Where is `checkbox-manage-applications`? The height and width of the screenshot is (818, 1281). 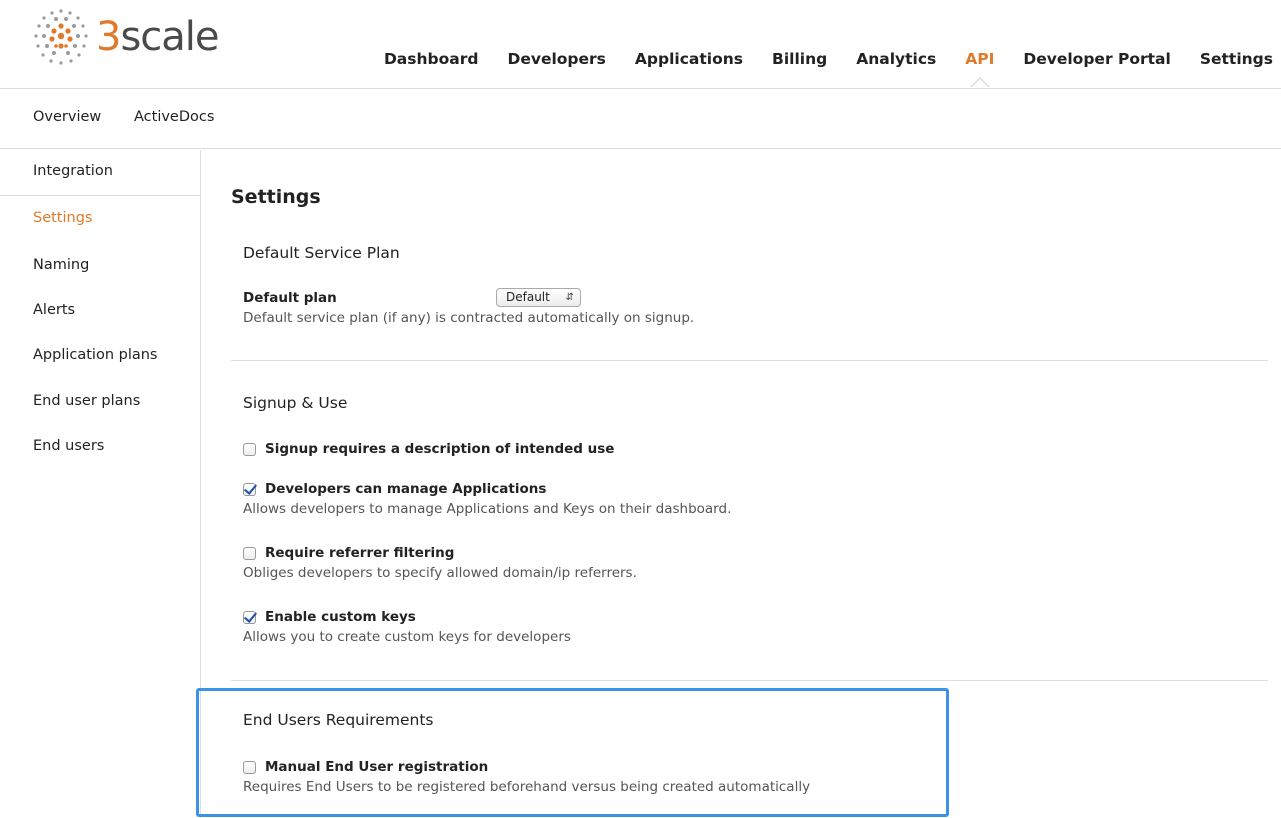 checkbox-manage-applications is located at coordinates (249, 489).